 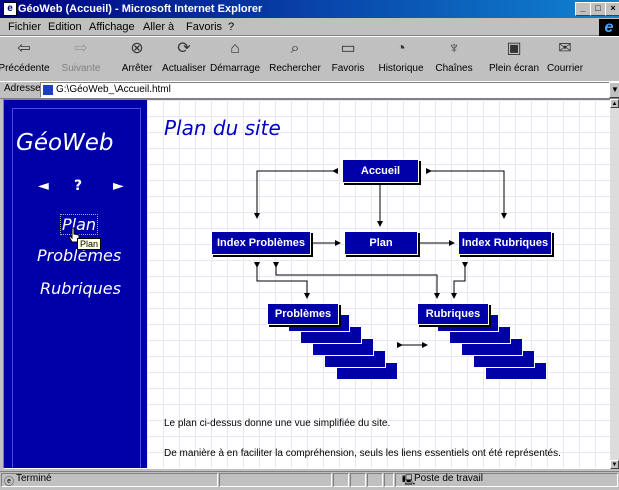 I want to click on back-button: ⇦ Précédente, so click(x=27, y=56).